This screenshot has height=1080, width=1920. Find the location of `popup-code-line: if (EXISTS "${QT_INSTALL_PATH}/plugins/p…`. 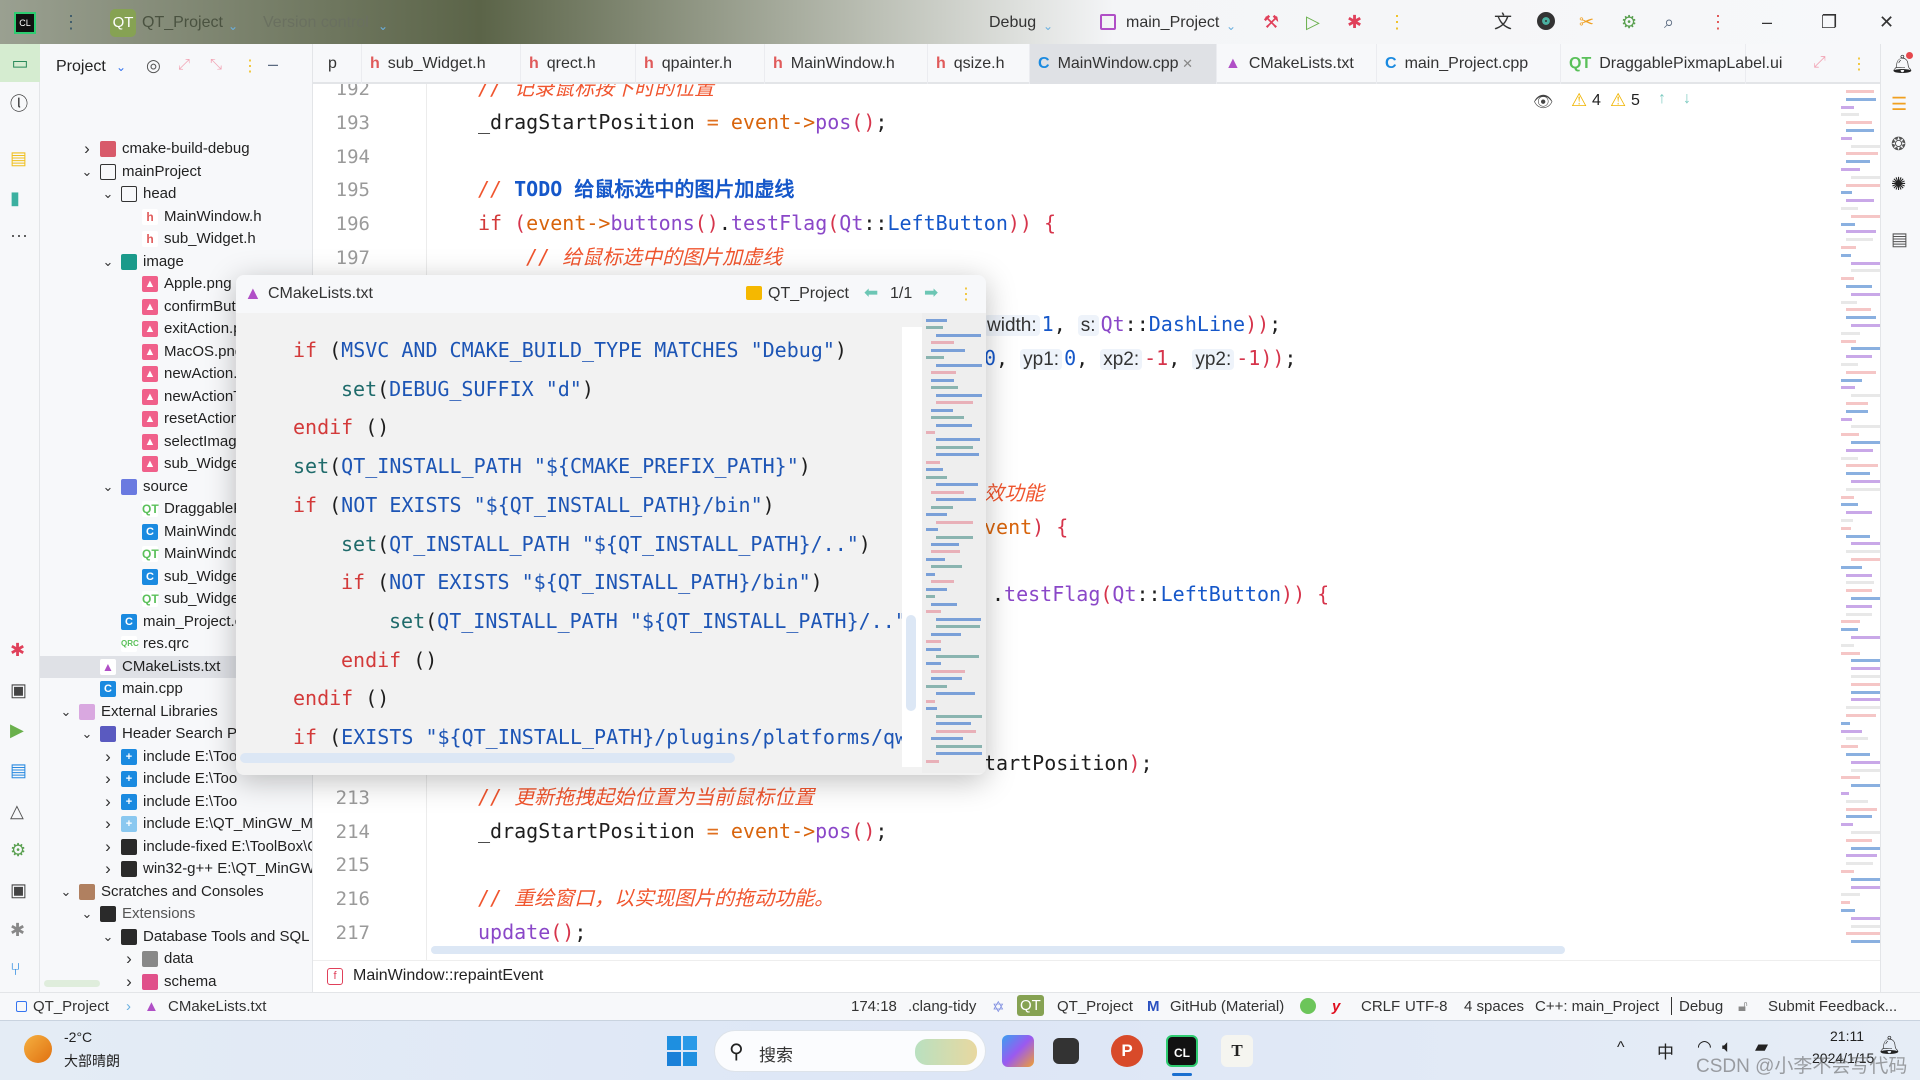

popup-code-line: if (EXISTS "${QT_INSTALL_PATH}/plugins/p… is located at coordinates (600, 737).